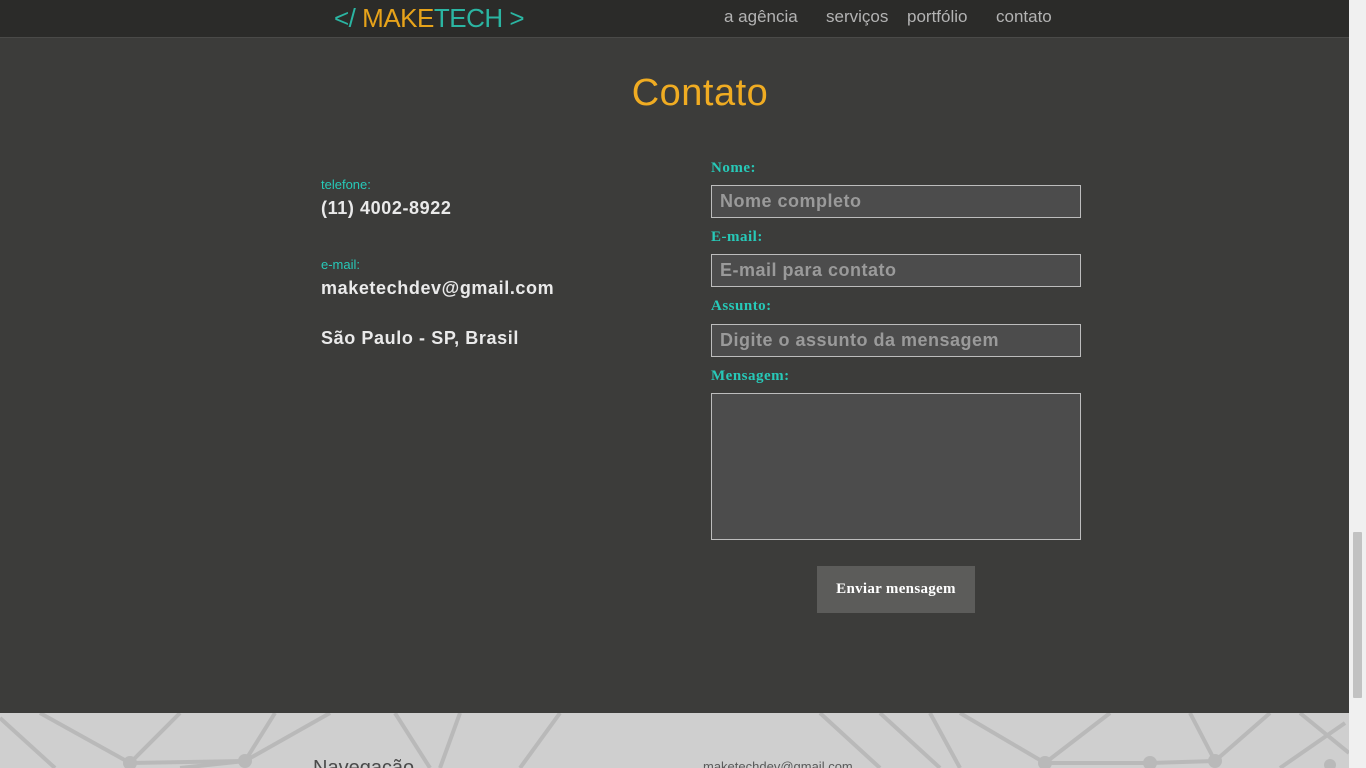  What do you see at coordinates (761, 17) in the screenshot?
I see `nav-link-agencia: a agência` at bounding box center [761, 17].